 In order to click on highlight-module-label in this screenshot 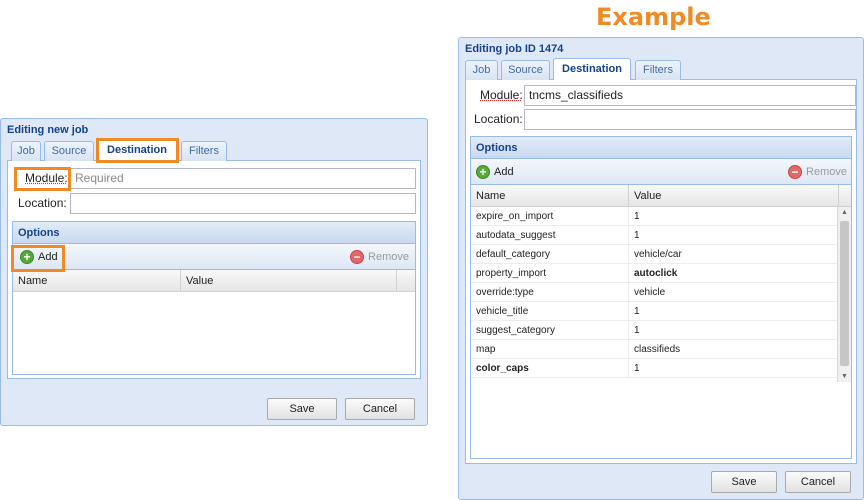, I will do `click(42, 179)`.